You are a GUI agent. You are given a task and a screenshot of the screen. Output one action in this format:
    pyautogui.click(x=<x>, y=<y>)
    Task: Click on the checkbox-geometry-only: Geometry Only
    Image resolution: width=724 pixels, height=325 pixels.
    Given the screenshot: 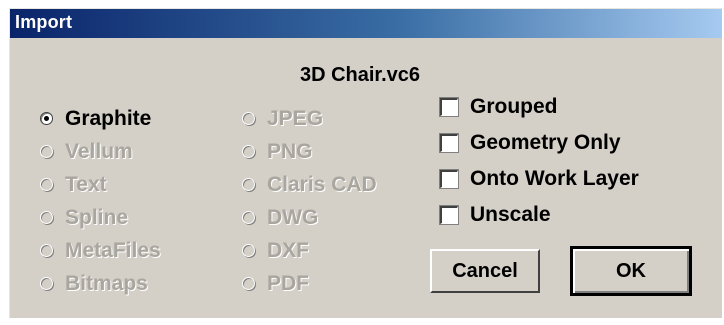 What is the action you would take?
    pyautogui.click(x=539, y=143)
    